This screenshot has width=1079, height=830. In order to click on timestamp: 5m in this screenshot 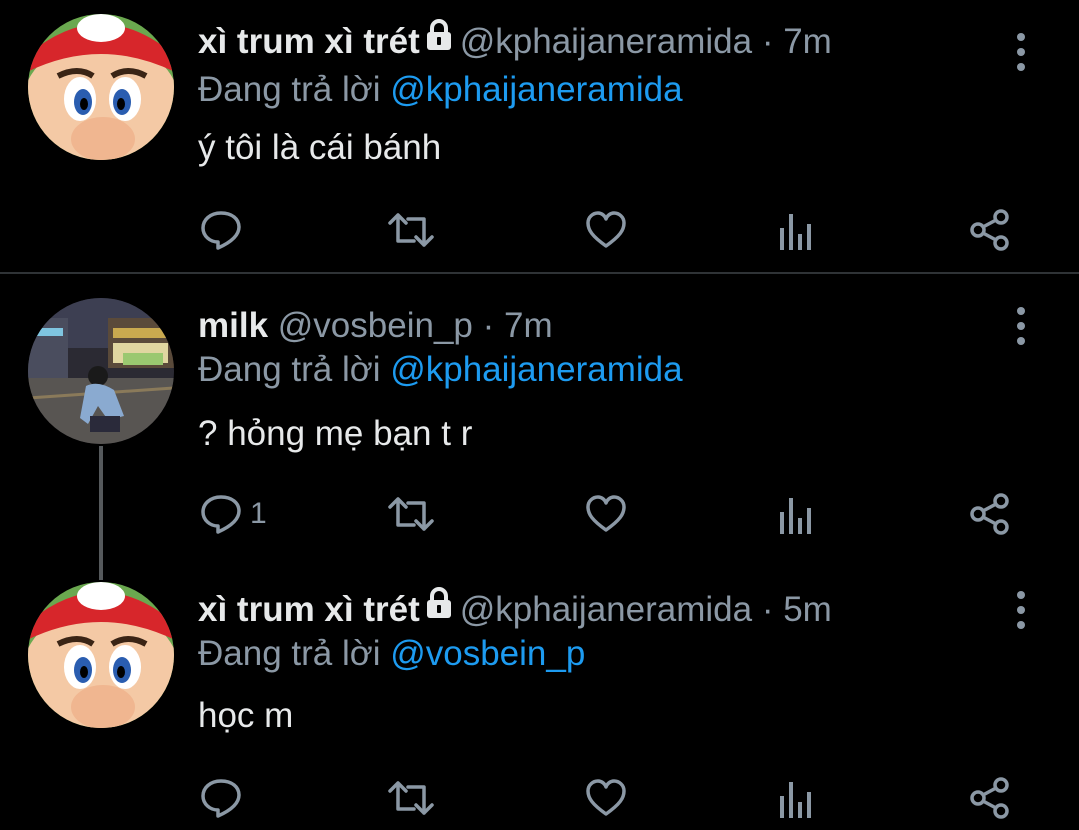, I will do `click(807, 609)`.